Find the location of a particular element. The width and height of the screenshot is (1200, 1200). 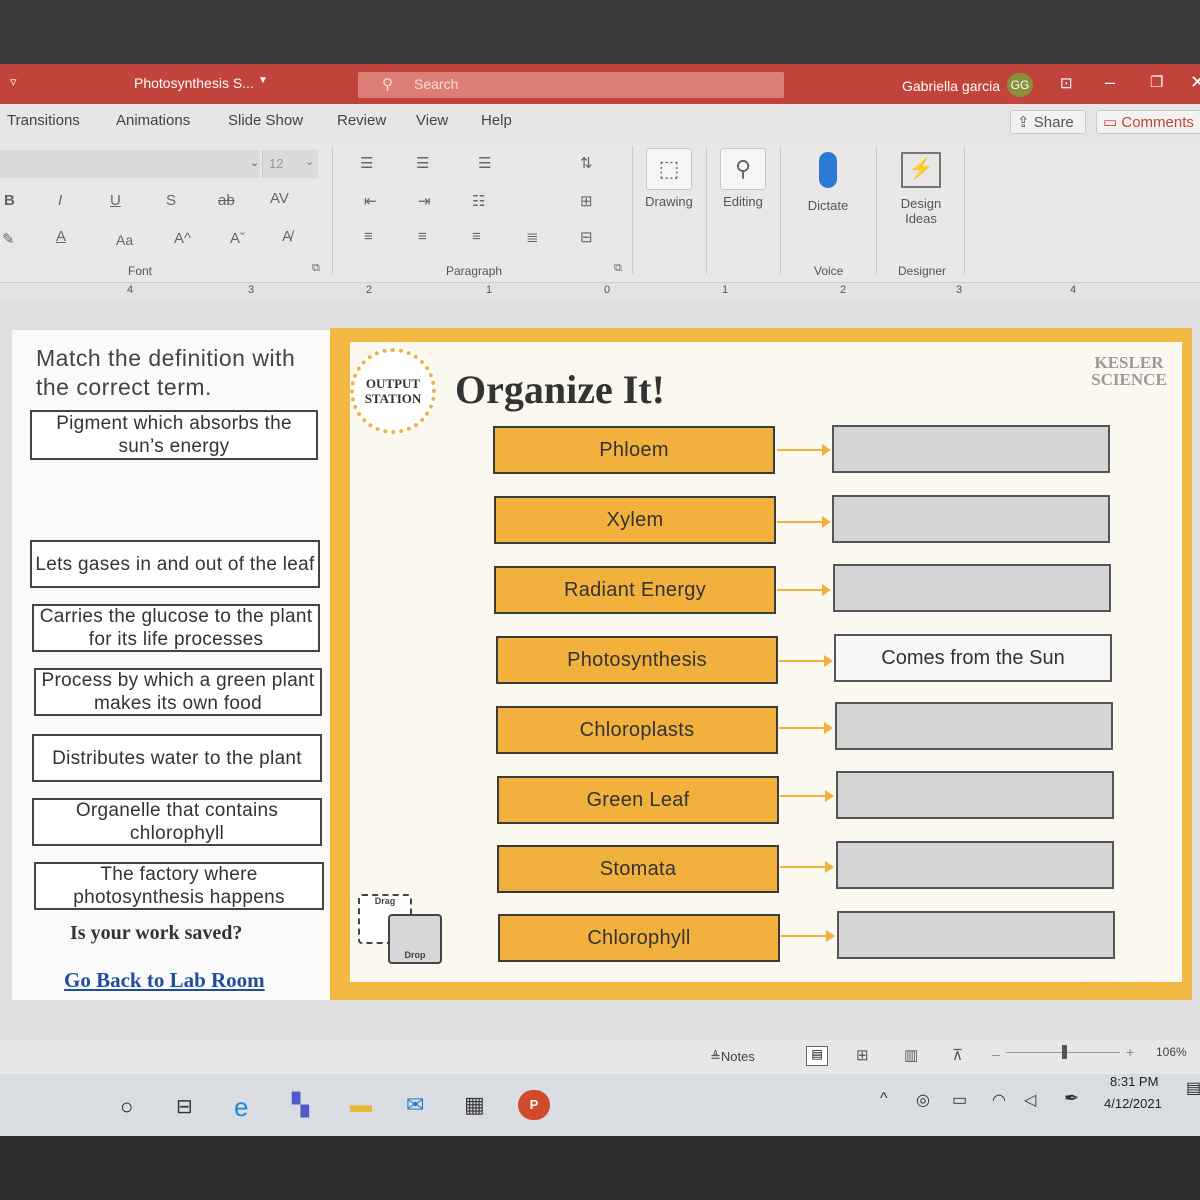

answer-drop-box: Comes from the Sun is located at coordinates (973, 658).